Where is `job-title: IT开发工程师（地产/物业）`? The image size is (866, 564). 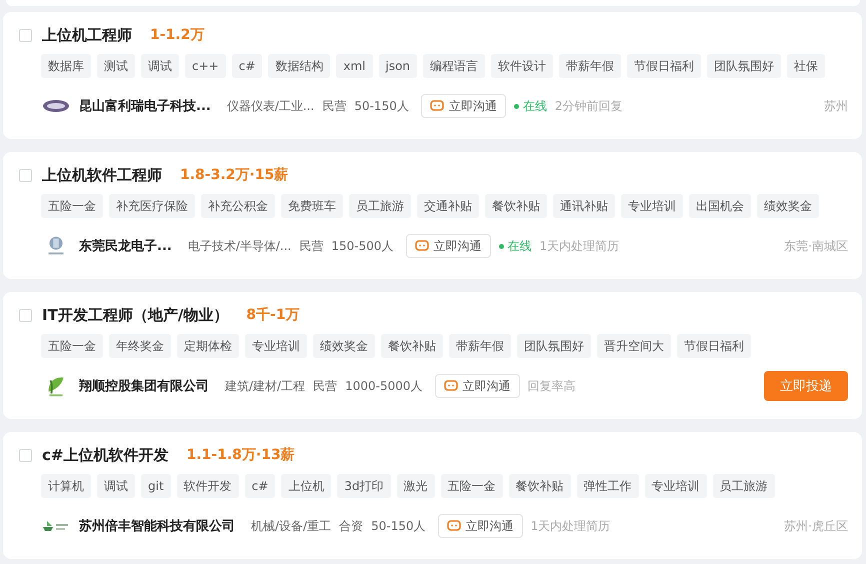
job-title: IT开发工程师（地产/物业） is located at coordinates (135, 315).